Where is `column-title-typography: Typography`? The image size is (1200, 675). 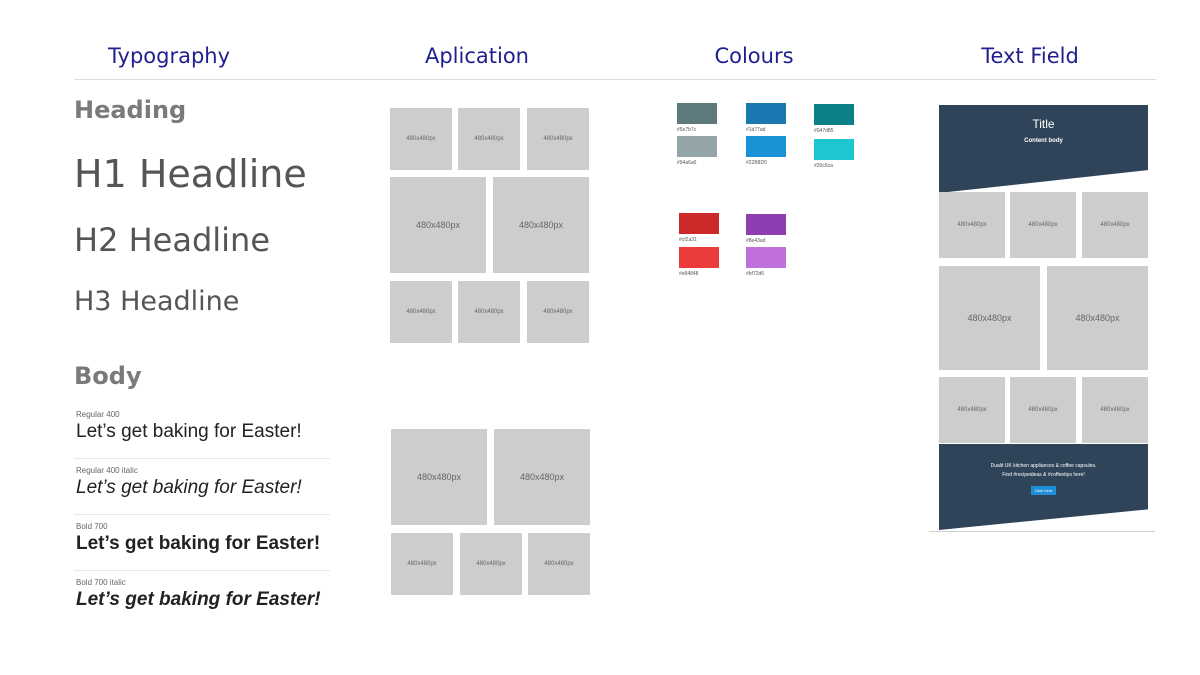 column-title-typography: Typography is located at coordinates (169, 56).